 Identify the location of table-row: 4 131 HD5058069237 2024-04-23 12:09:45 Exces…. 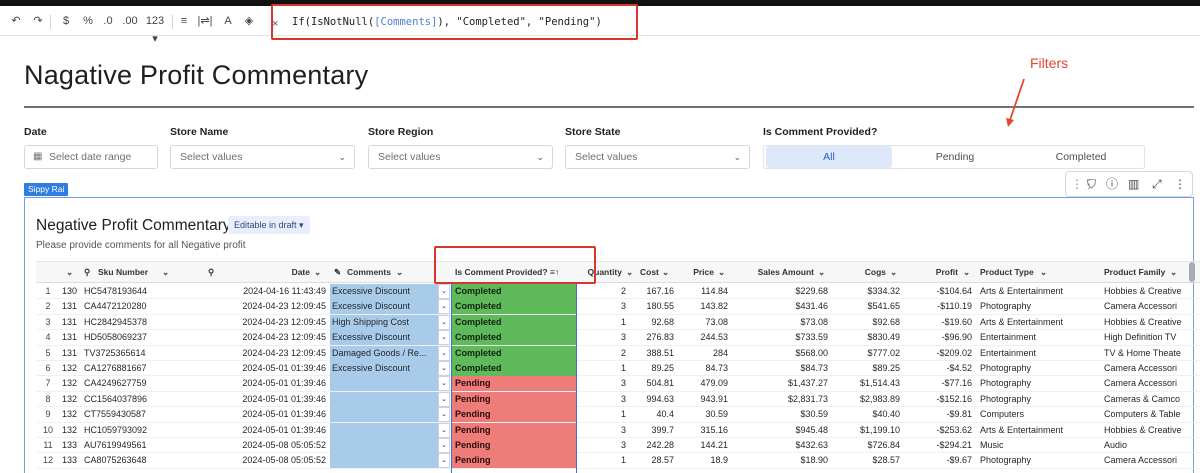
(618, 338).